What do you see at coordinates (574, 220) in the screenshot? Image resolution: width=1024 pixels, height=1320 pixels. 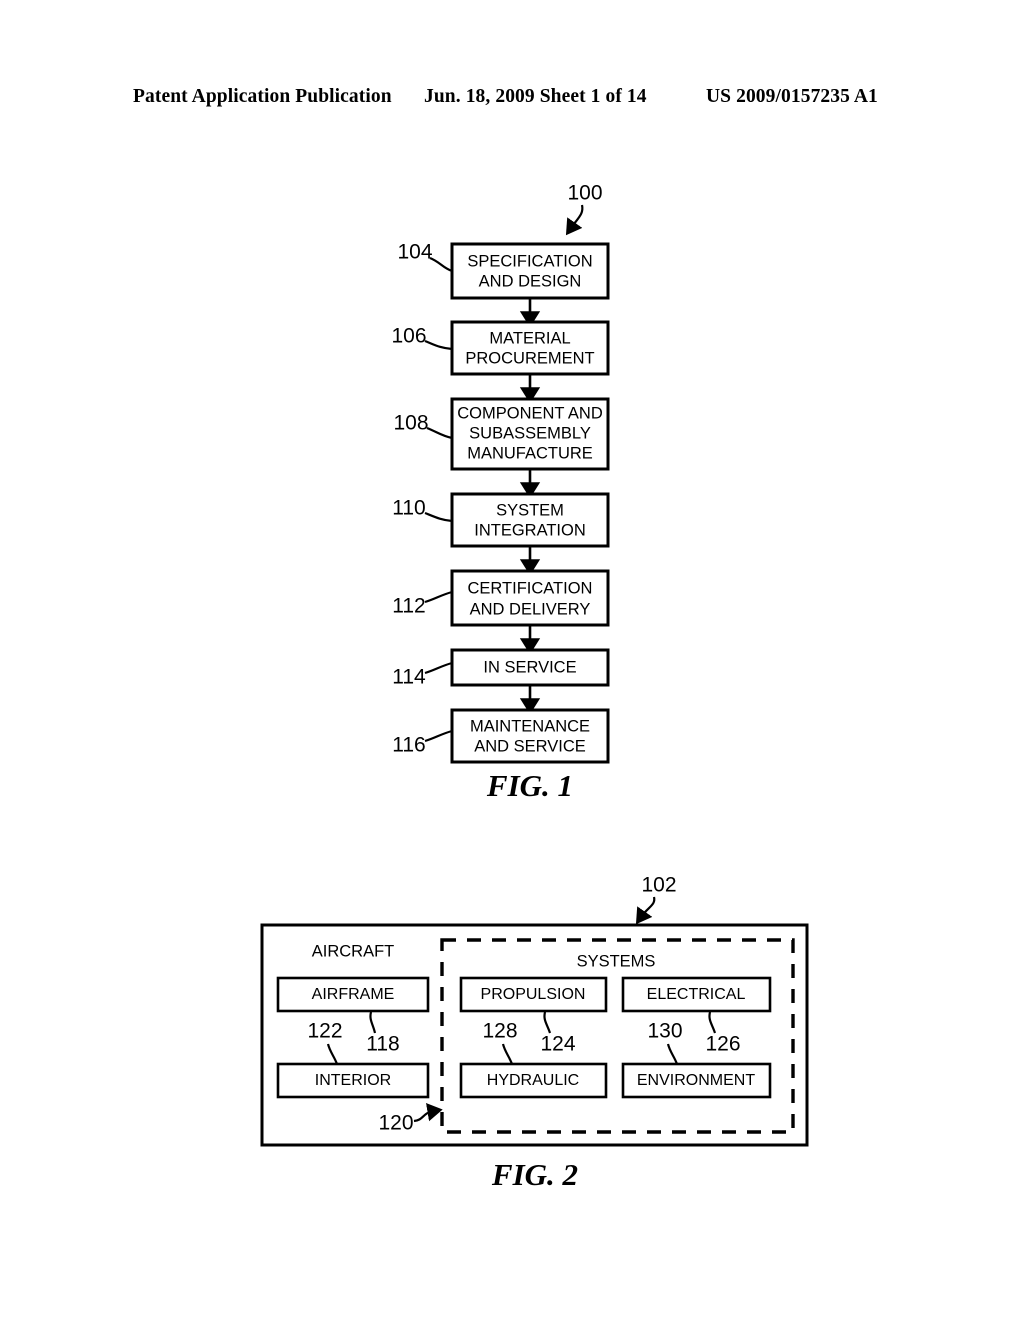 I see `figure1-diagram-ref-leader` at bounding box center [574, 220].